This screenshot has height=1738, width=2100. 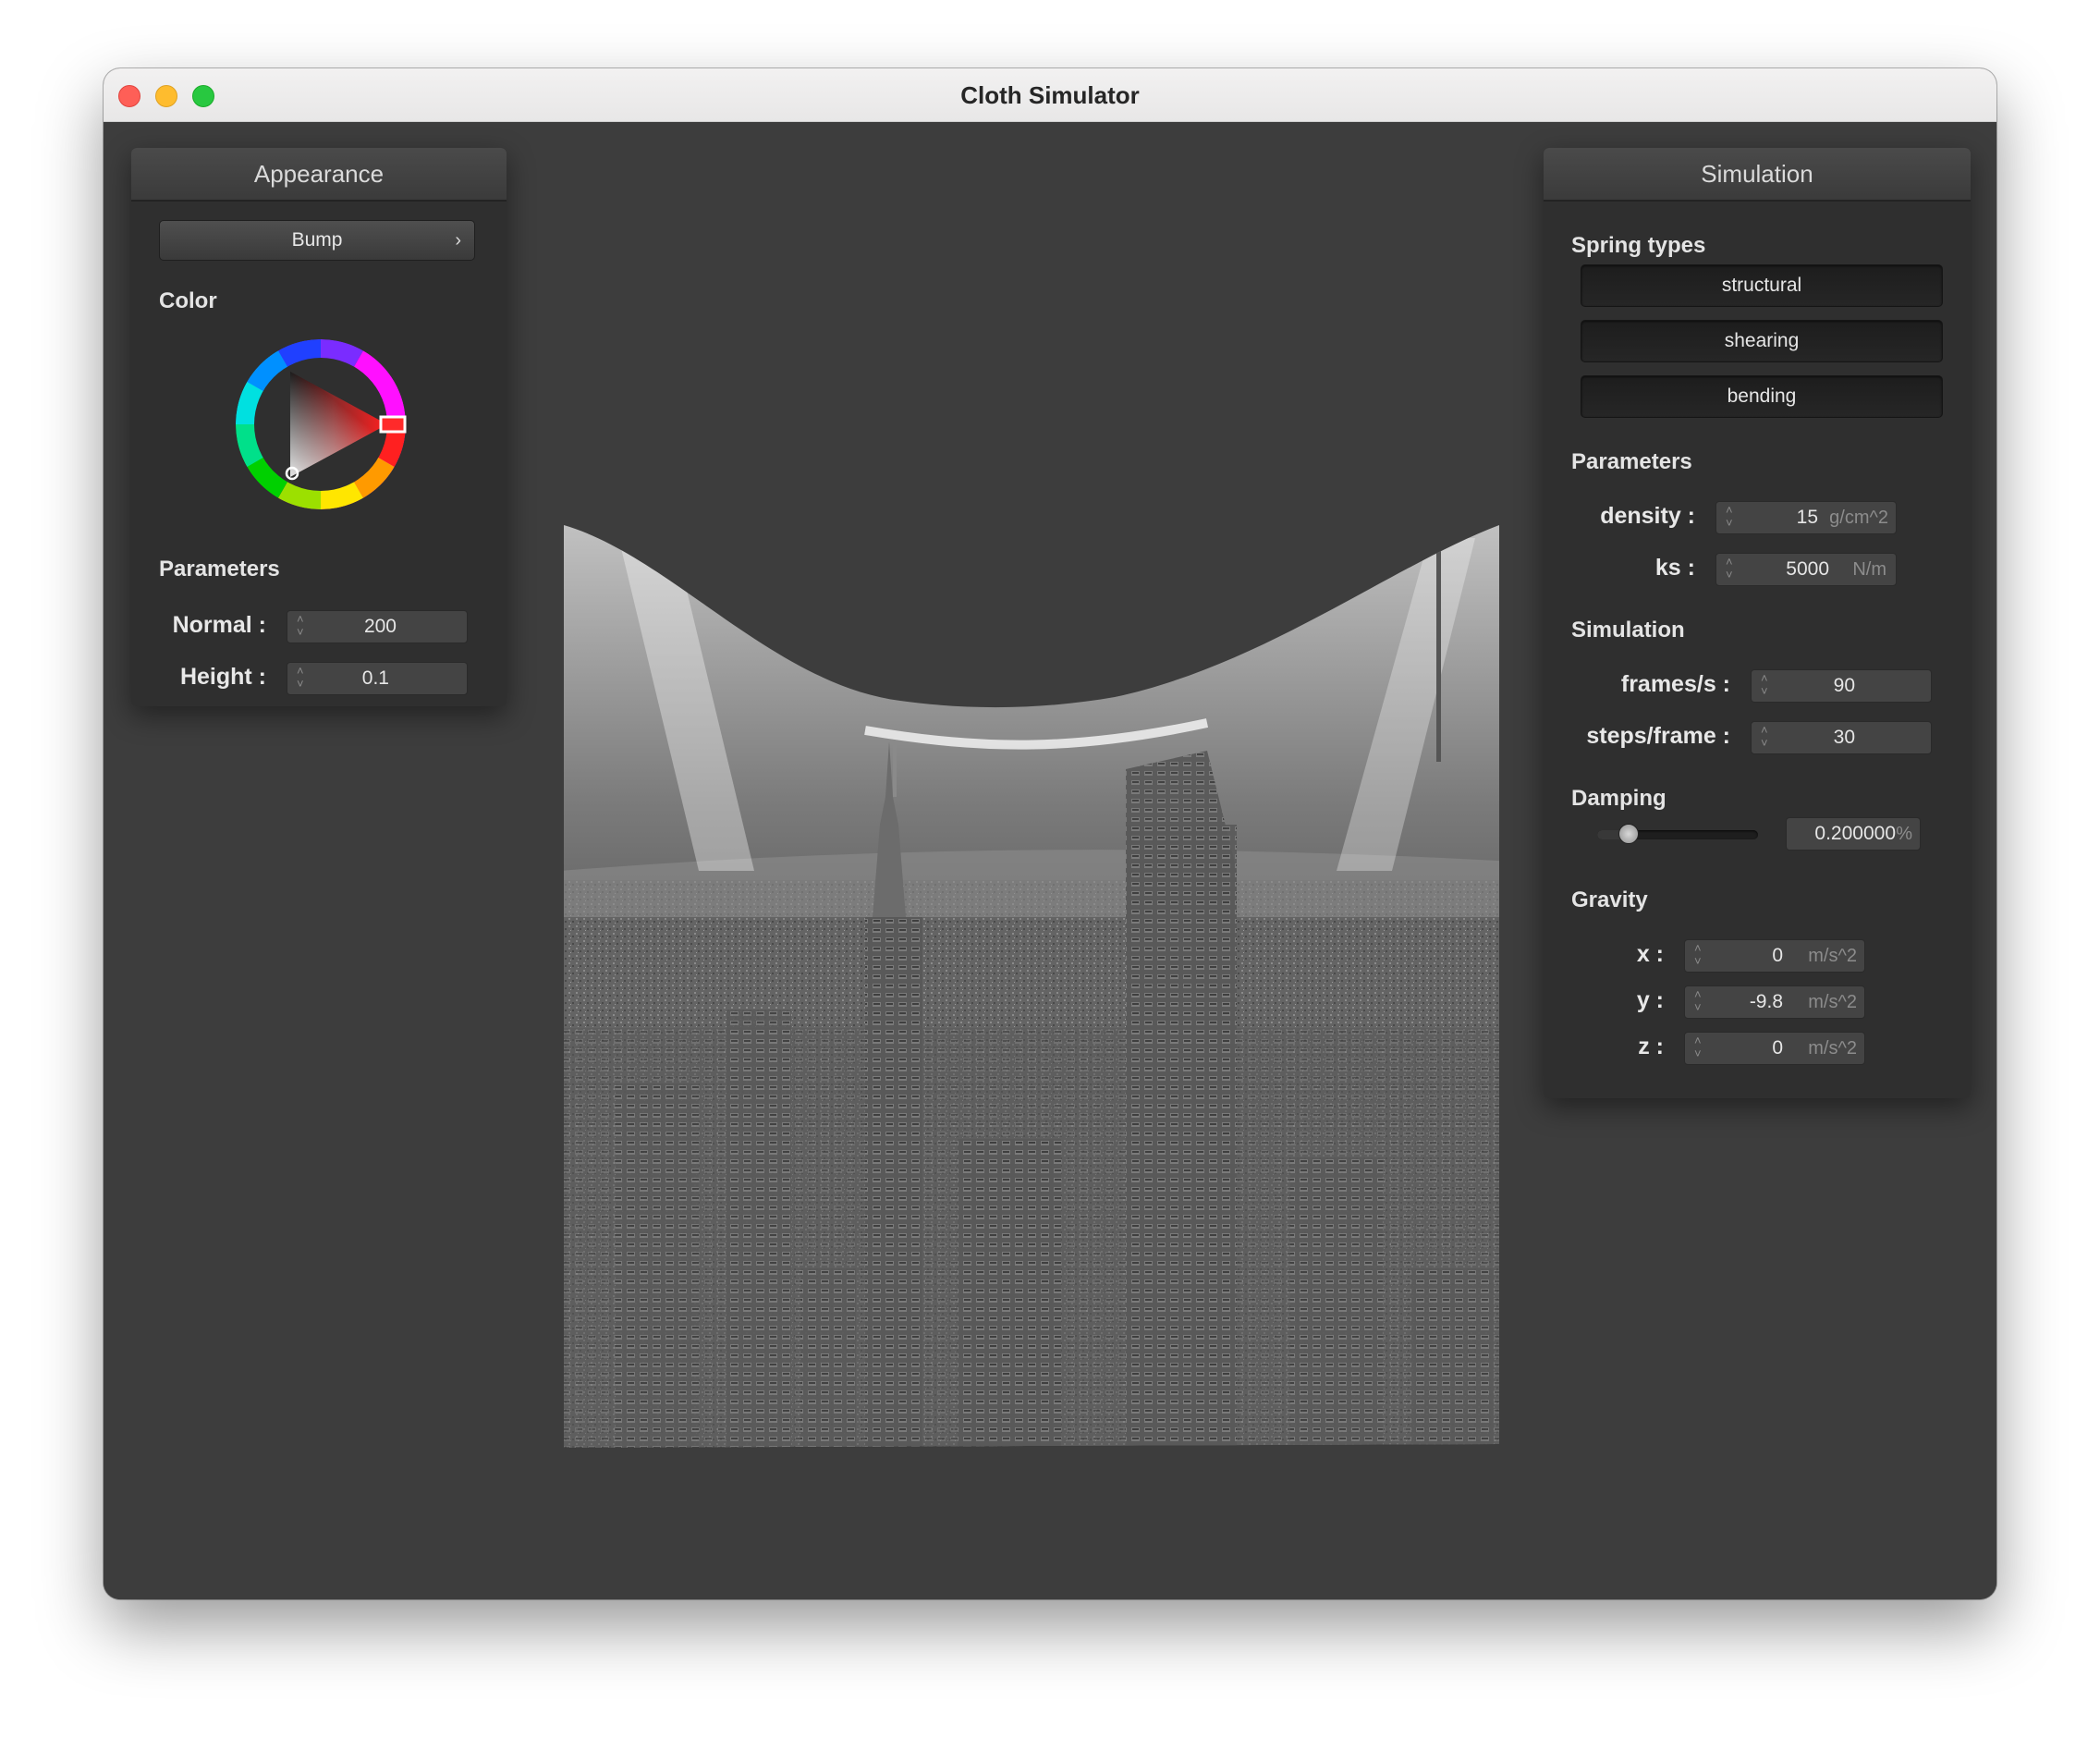 I want to click on gravity-z-label: z :, so click(x=1651, y=1046).